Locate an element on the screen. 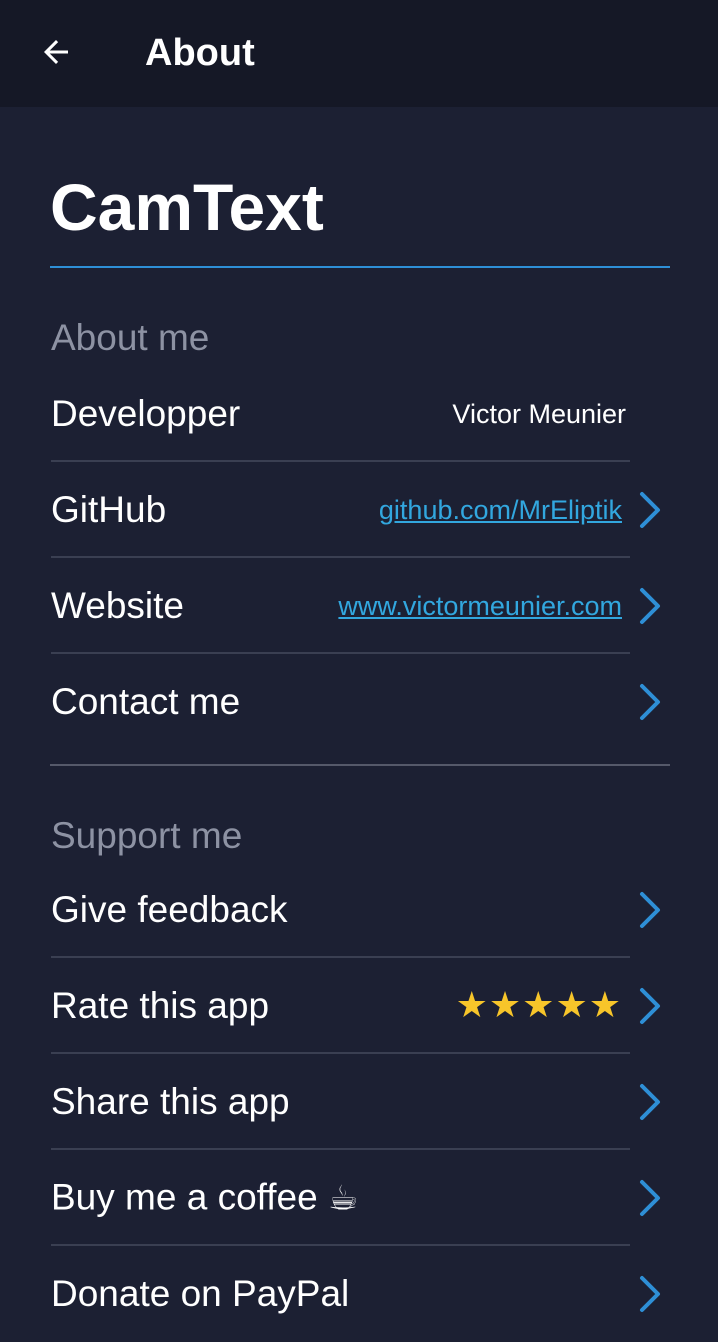 The width and height of the screenshot is (718, 1342). row-github: GitHub github.com/MrEliptik is located at coordinates (360, 510).